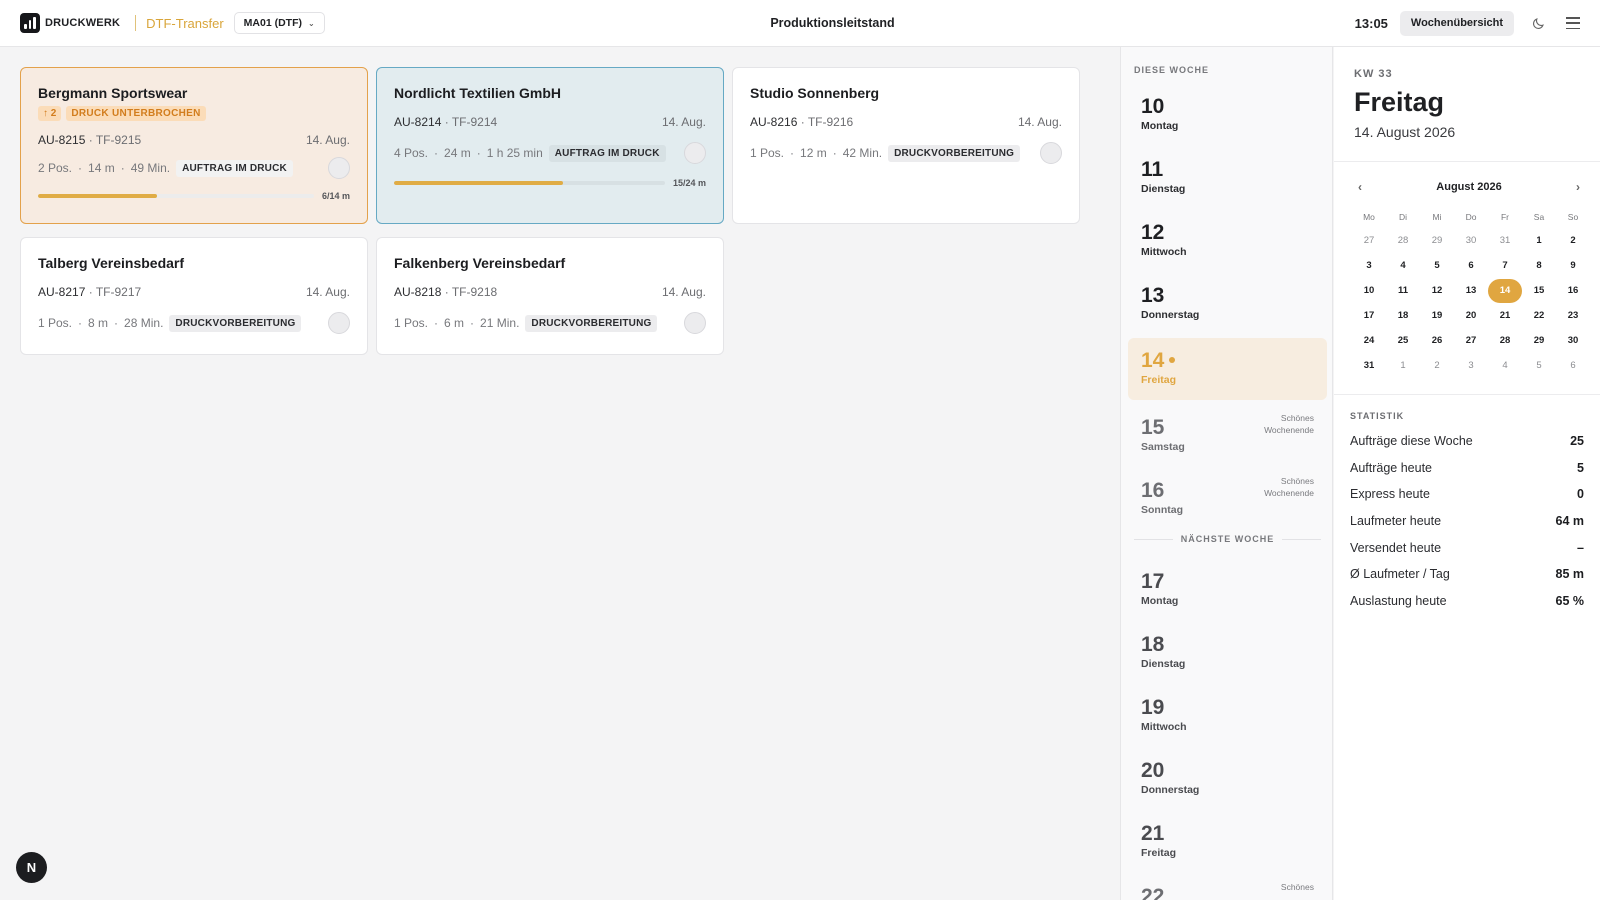 This screenshot has height=900, width=1600. What do you see at coordinates (1227, 111) in the screenshot?
I see `day-item: 10 Montag` at bounding box center [1227, 111].